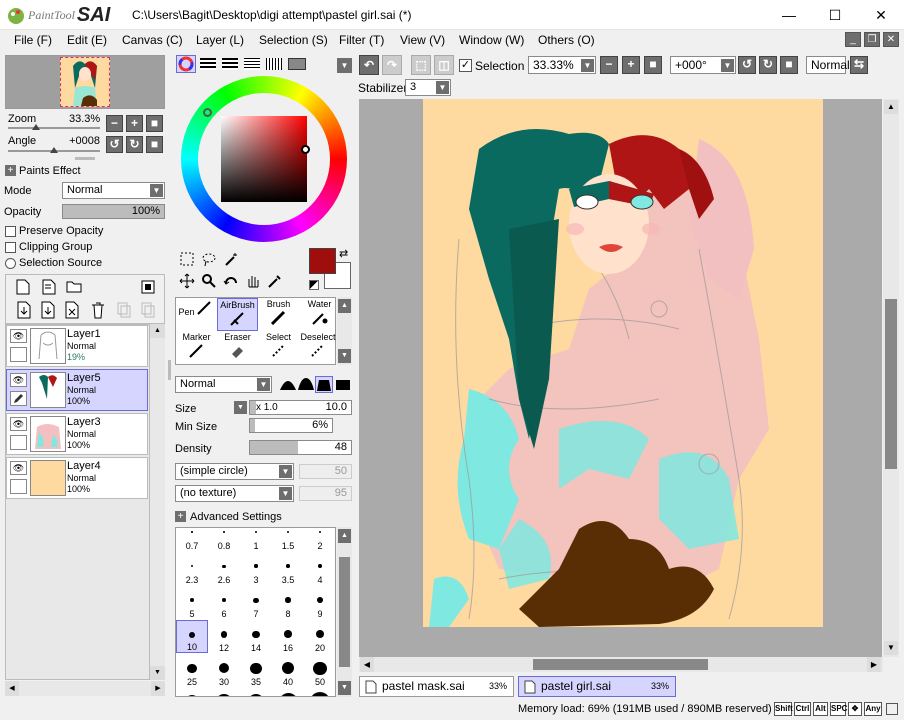 The height and width of the screenshot is (720, 904). Describe the element at coordinates (74, 286) in the screenshot. I see `folder-icon` at that location.